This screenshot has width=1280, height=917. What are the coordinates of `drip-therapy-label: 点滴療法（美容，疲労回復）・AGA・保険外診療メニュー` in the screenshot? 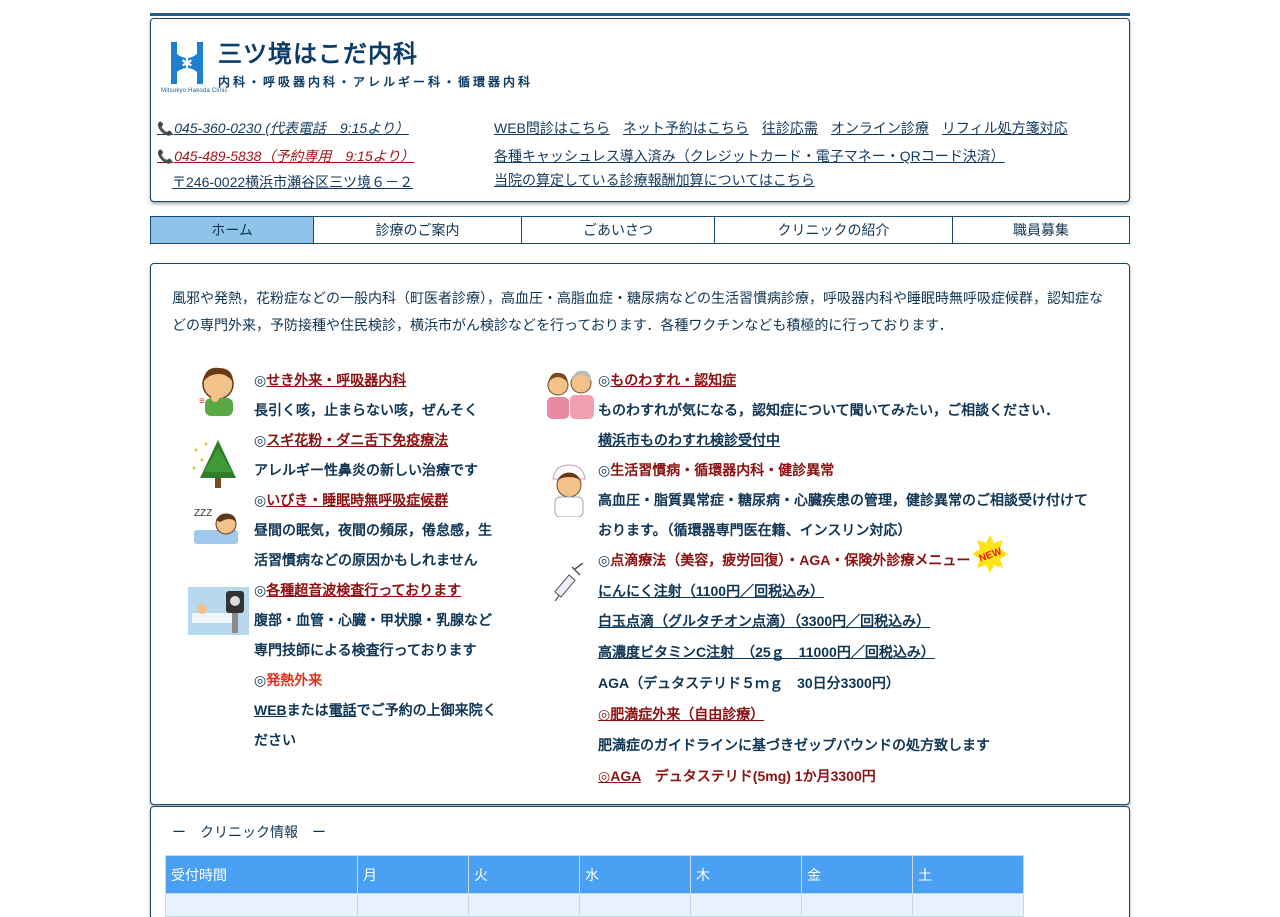 It's located at (790, 560).